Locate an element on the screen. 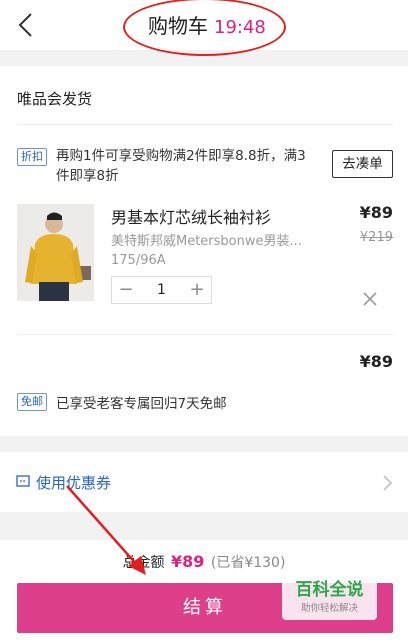 The image size is (408, 643). product-size: 175/96A is located at coordinates (138, 260).